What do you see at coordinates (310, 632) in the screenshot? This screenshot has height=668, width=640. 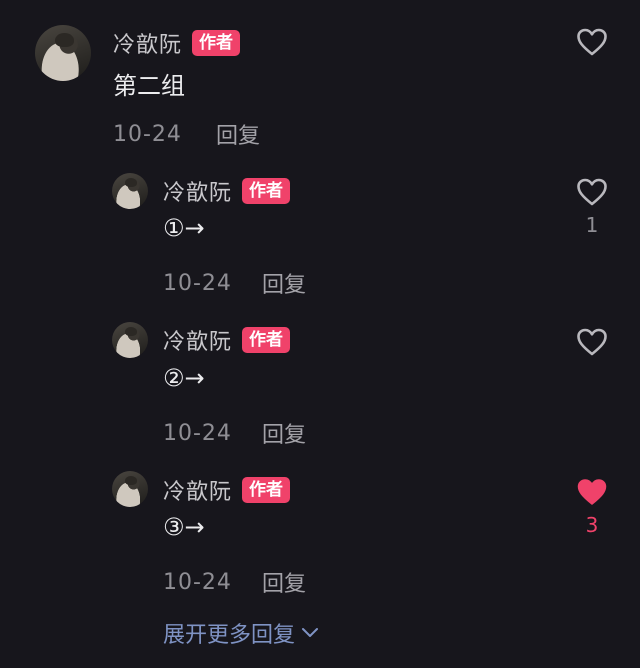 I see `chevron-down-icon` at bounding box center [310, 632].